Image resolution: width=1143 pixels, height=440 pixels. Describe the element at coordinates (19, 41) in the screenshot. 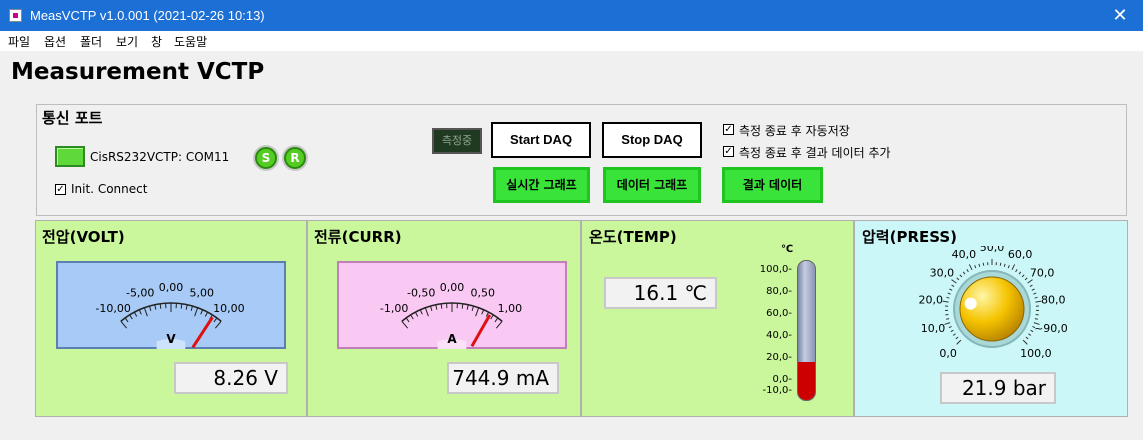

I see `menu-file: 파일` at that location.